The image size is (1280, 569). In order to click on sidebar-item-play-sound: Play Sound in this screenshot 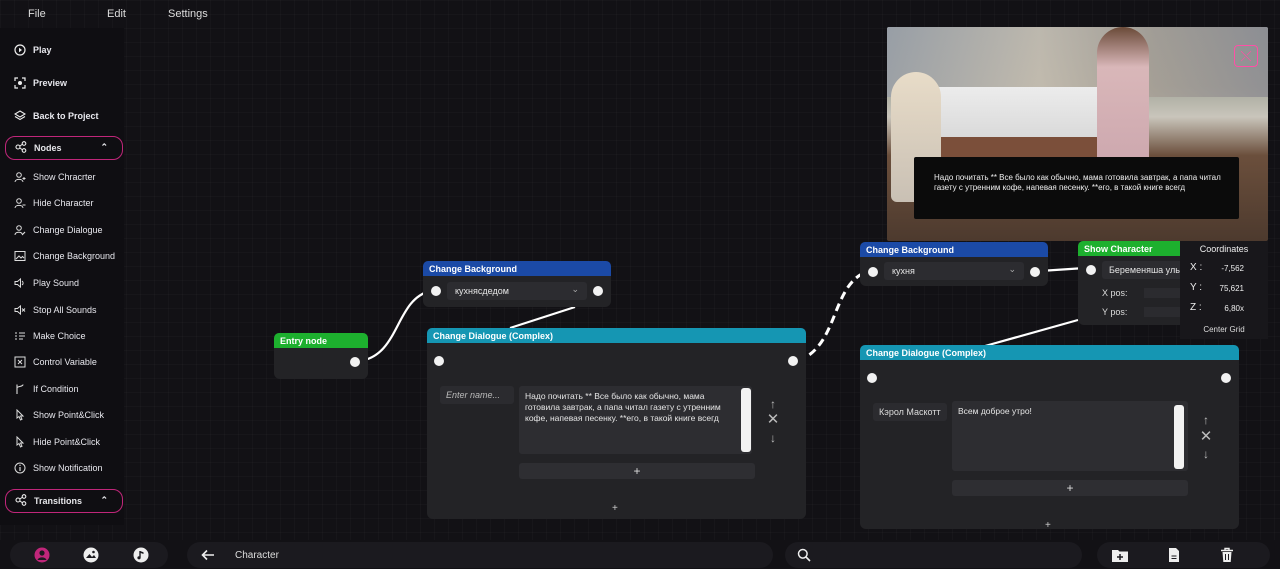, I will do `click(46, 283)`.